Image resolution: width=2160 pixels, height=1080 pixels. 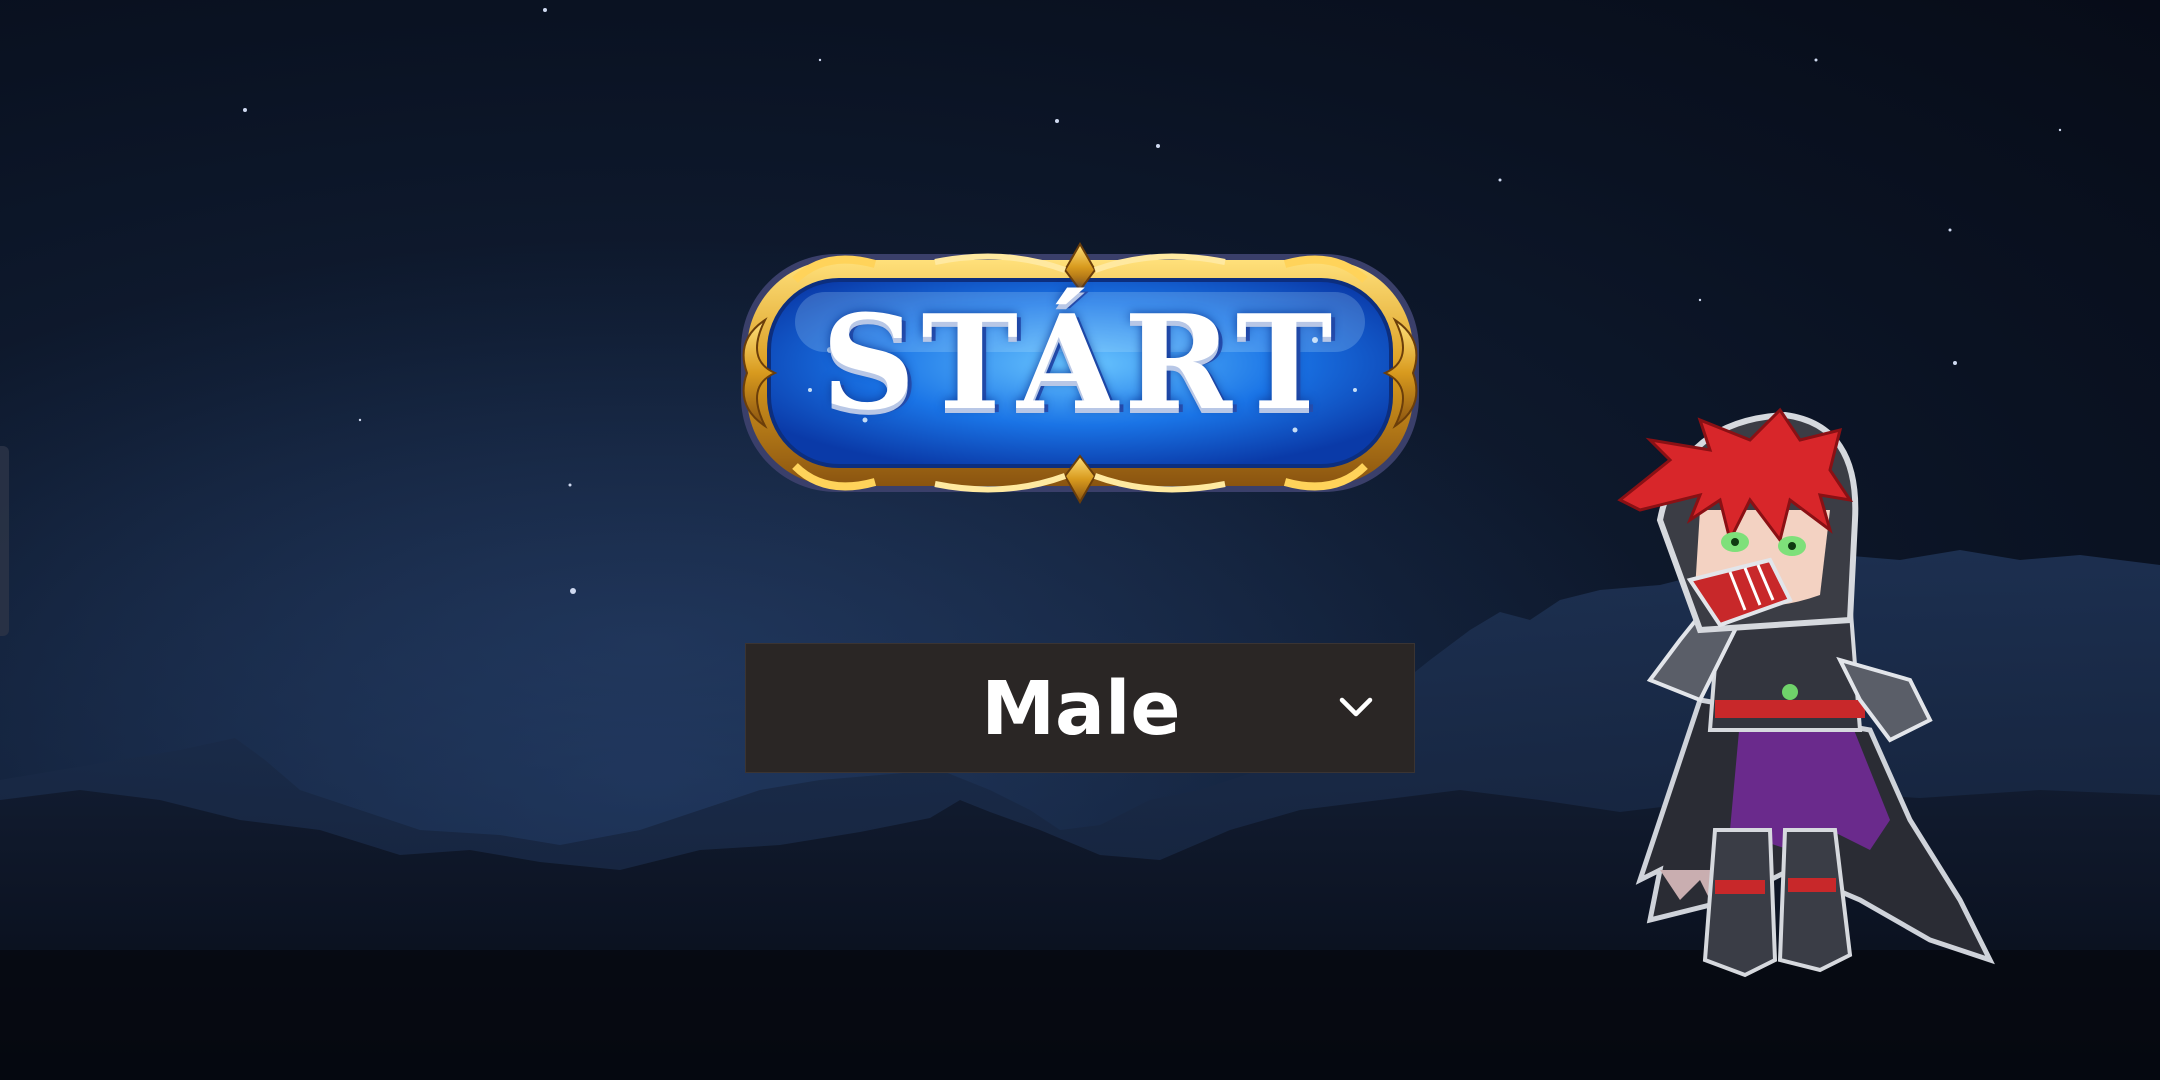 What do you see at coordinates (1806, 692) in the screenshot?
I see `character-portrait` at bounding box center [1806, 692].